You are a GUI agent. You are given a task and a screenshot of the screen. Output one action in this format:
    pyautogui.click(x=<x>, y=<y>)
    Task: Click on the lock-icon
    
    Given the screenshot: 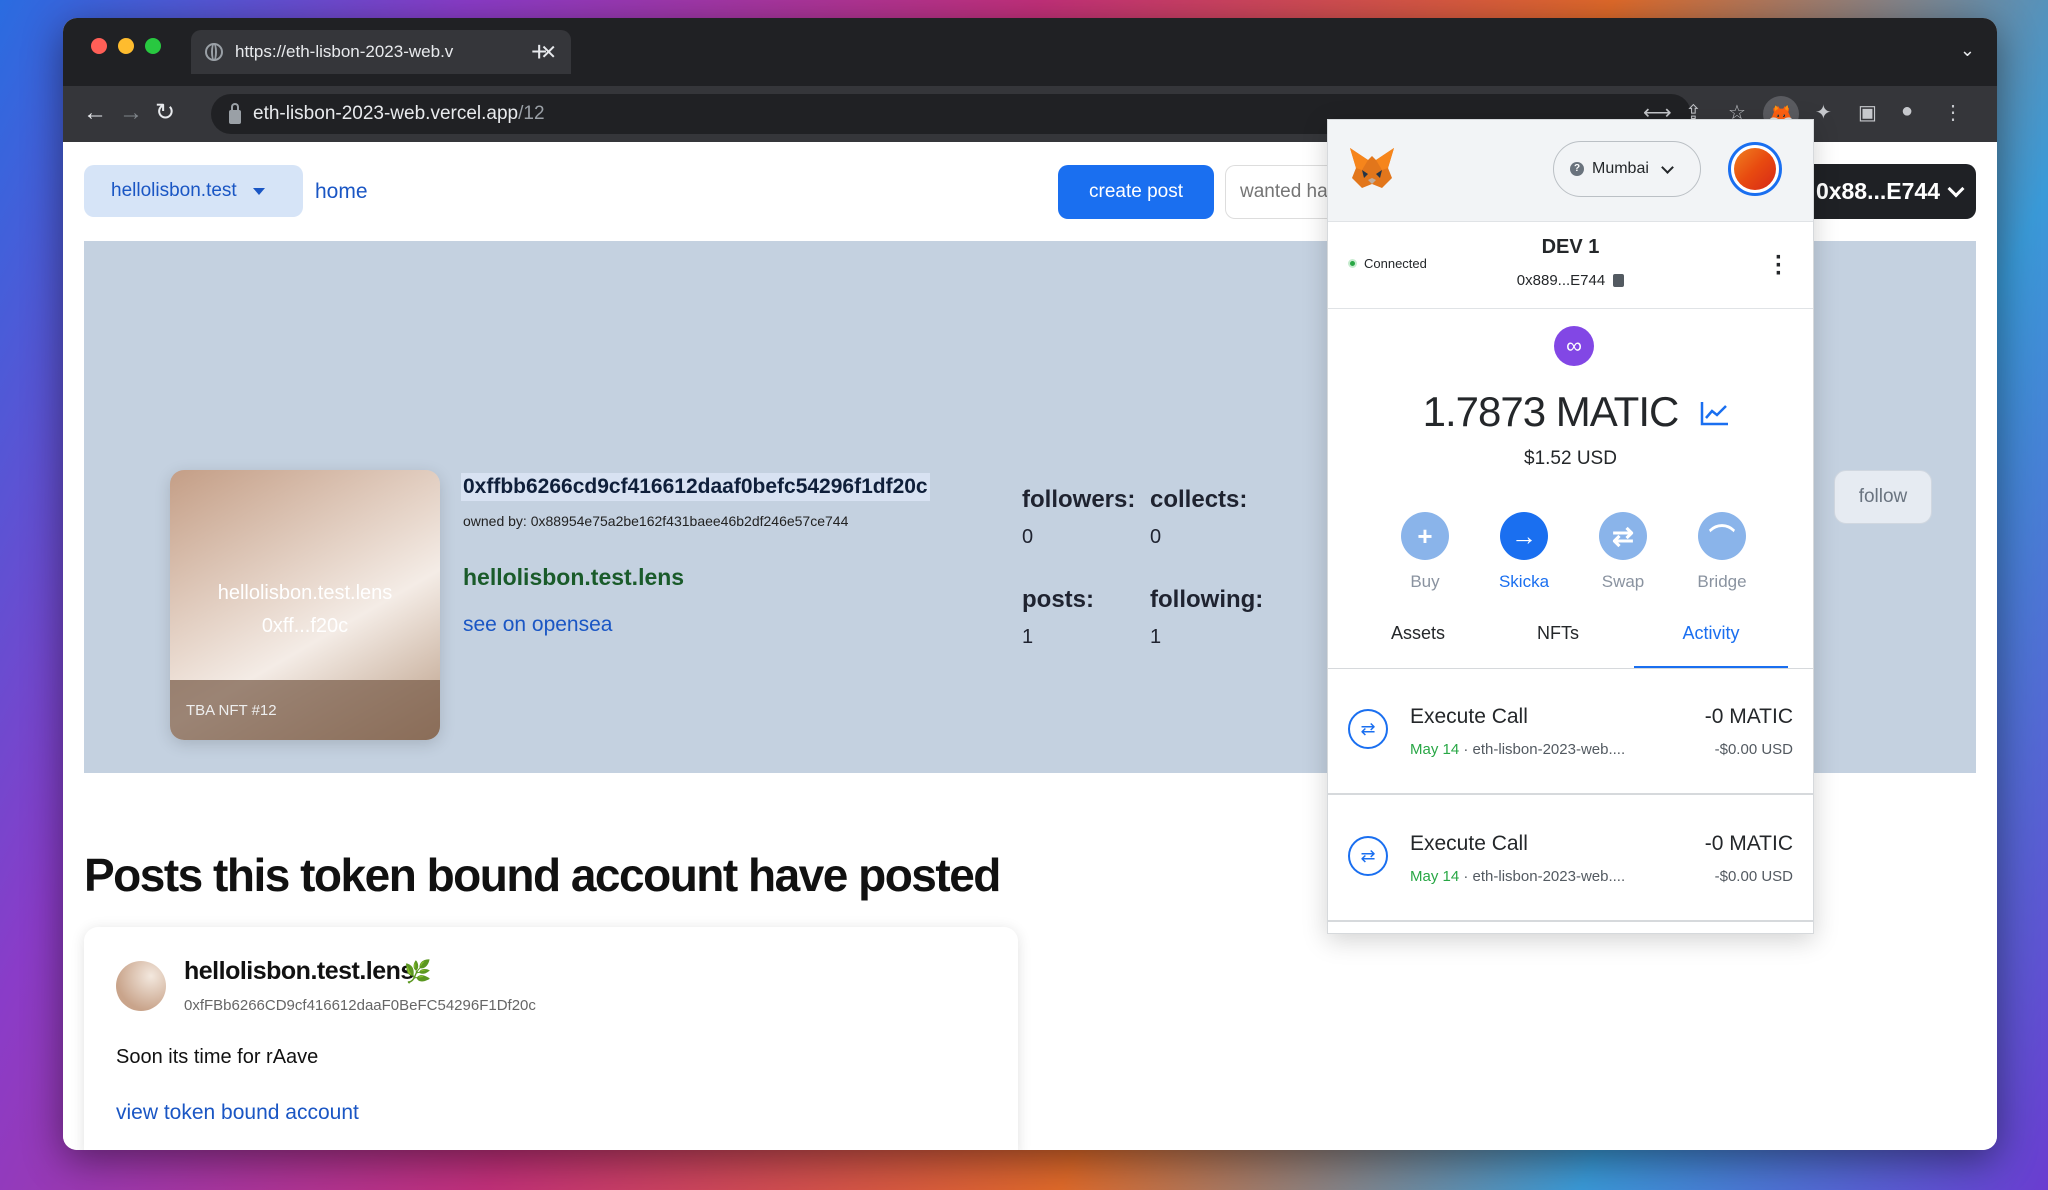 What is the action you would take?
    pyautogui.click(x=235, y=113)
    